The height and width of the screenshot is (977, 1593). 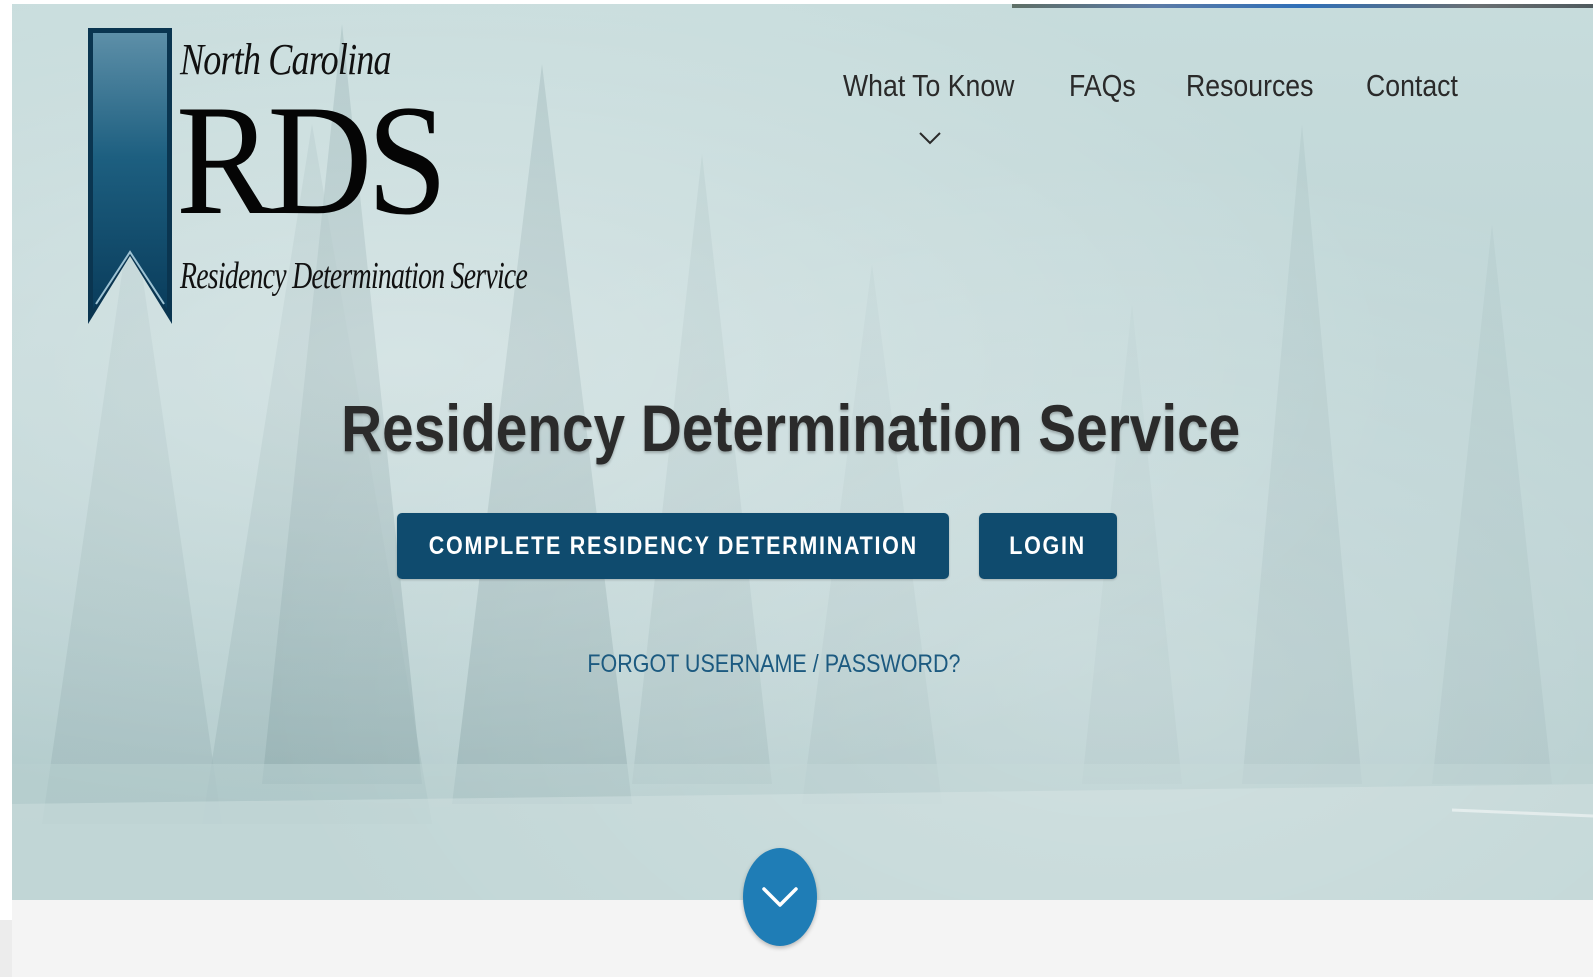 I want to click on left-margin, so click(x=6, y=488).